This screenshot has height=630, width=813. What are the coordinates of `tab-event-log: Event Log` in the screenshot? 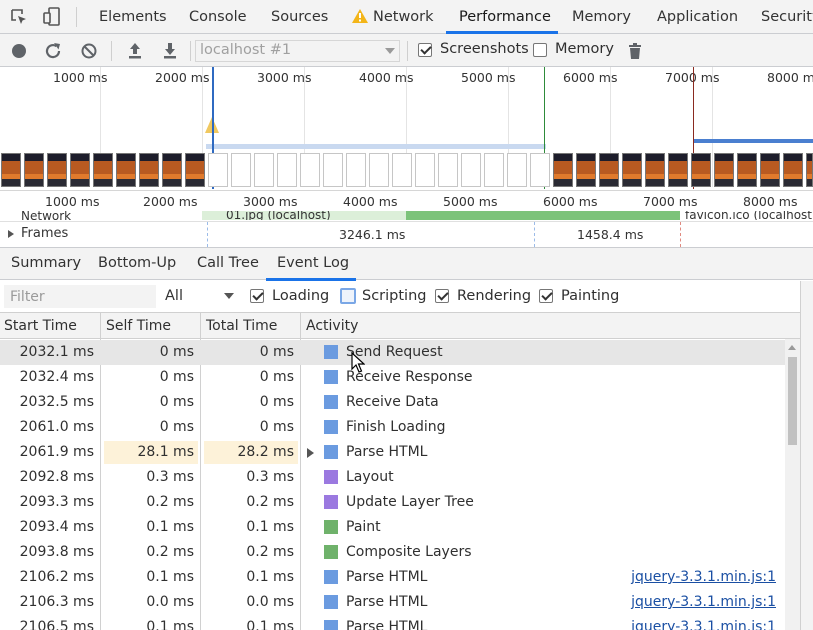 It's located at (313, 263).